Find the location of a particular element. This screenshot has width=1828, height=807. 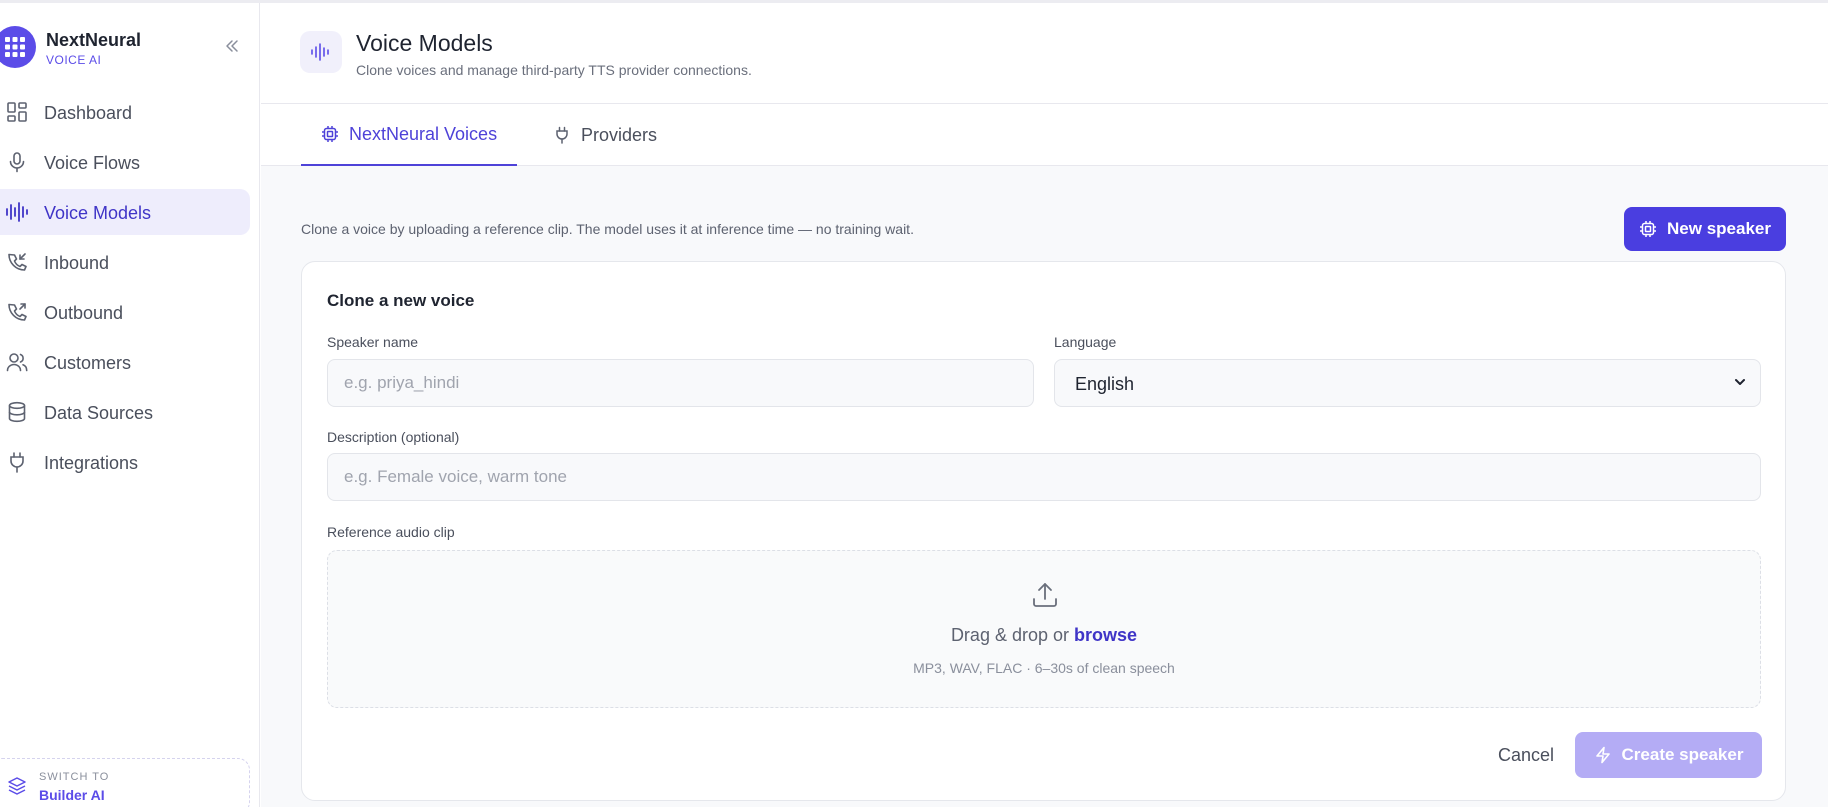

audio-clip-label: Reference audio clip is located at coordinates (391, 532).